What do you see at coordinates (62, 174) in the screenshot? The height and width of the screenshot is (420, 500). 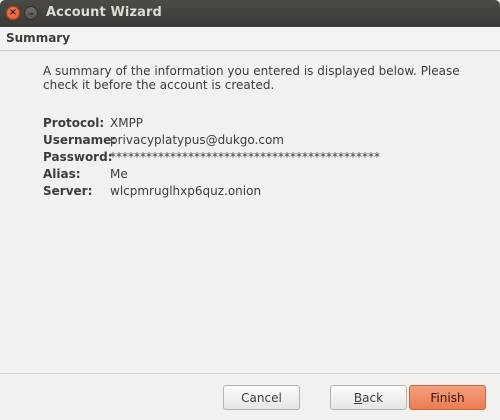 I see `alias-label: Alias:` at bounding box center [62, 174].